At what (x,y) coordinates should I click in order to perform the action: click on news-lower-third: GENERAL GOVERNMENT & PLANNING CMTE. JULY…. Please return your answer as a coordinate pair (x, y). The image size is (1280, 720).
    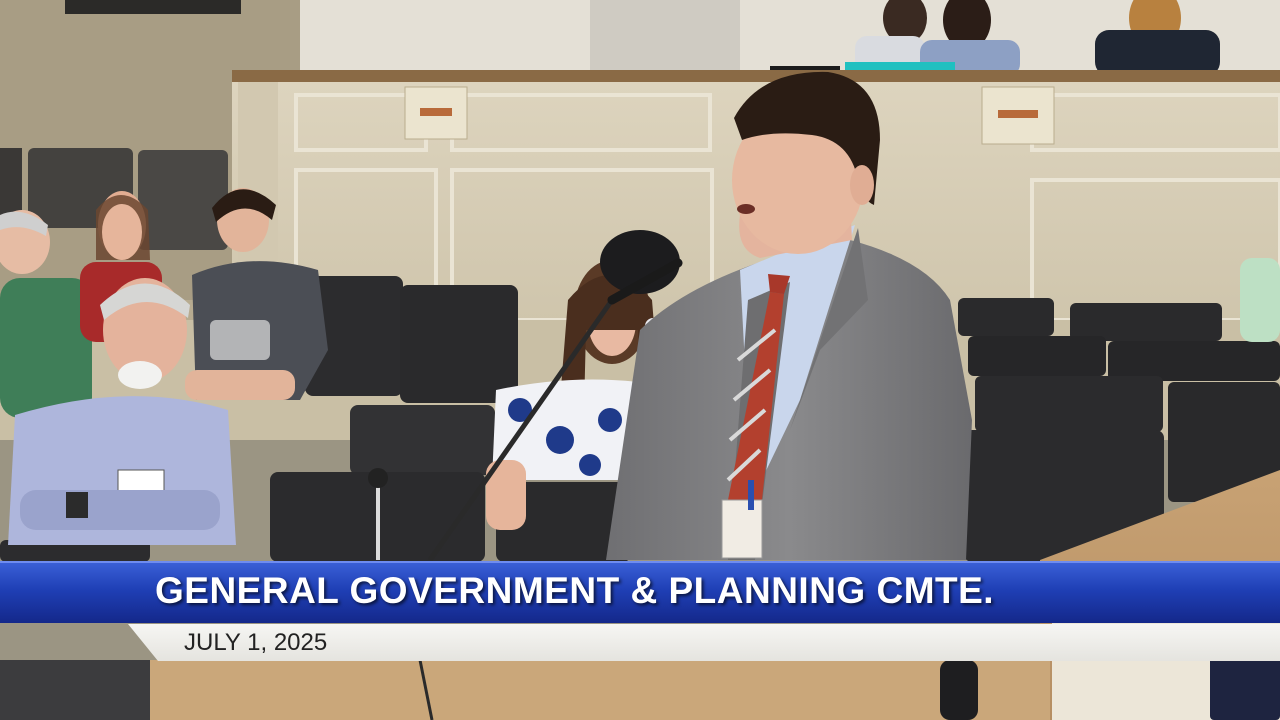
    Looking at the image, I should click on (640, 611).